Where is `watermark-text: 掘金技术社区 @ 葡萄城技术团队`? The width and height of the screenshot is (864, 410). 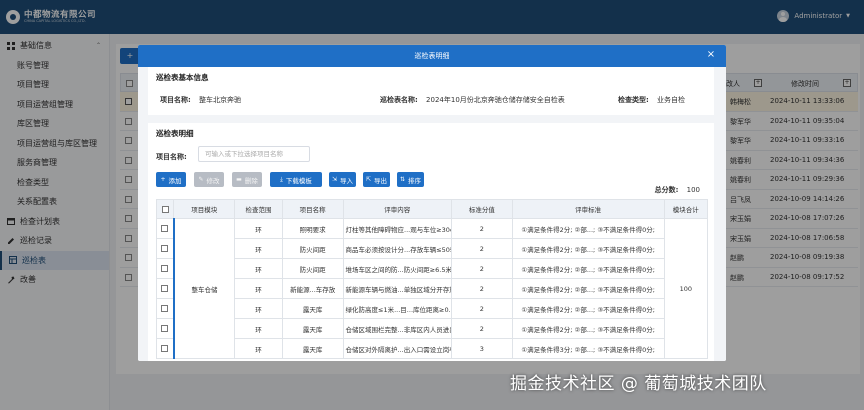 watermark-text: 掘金技术社区 @ 葡萄城技术团队 is located at coordinates (638, 384).